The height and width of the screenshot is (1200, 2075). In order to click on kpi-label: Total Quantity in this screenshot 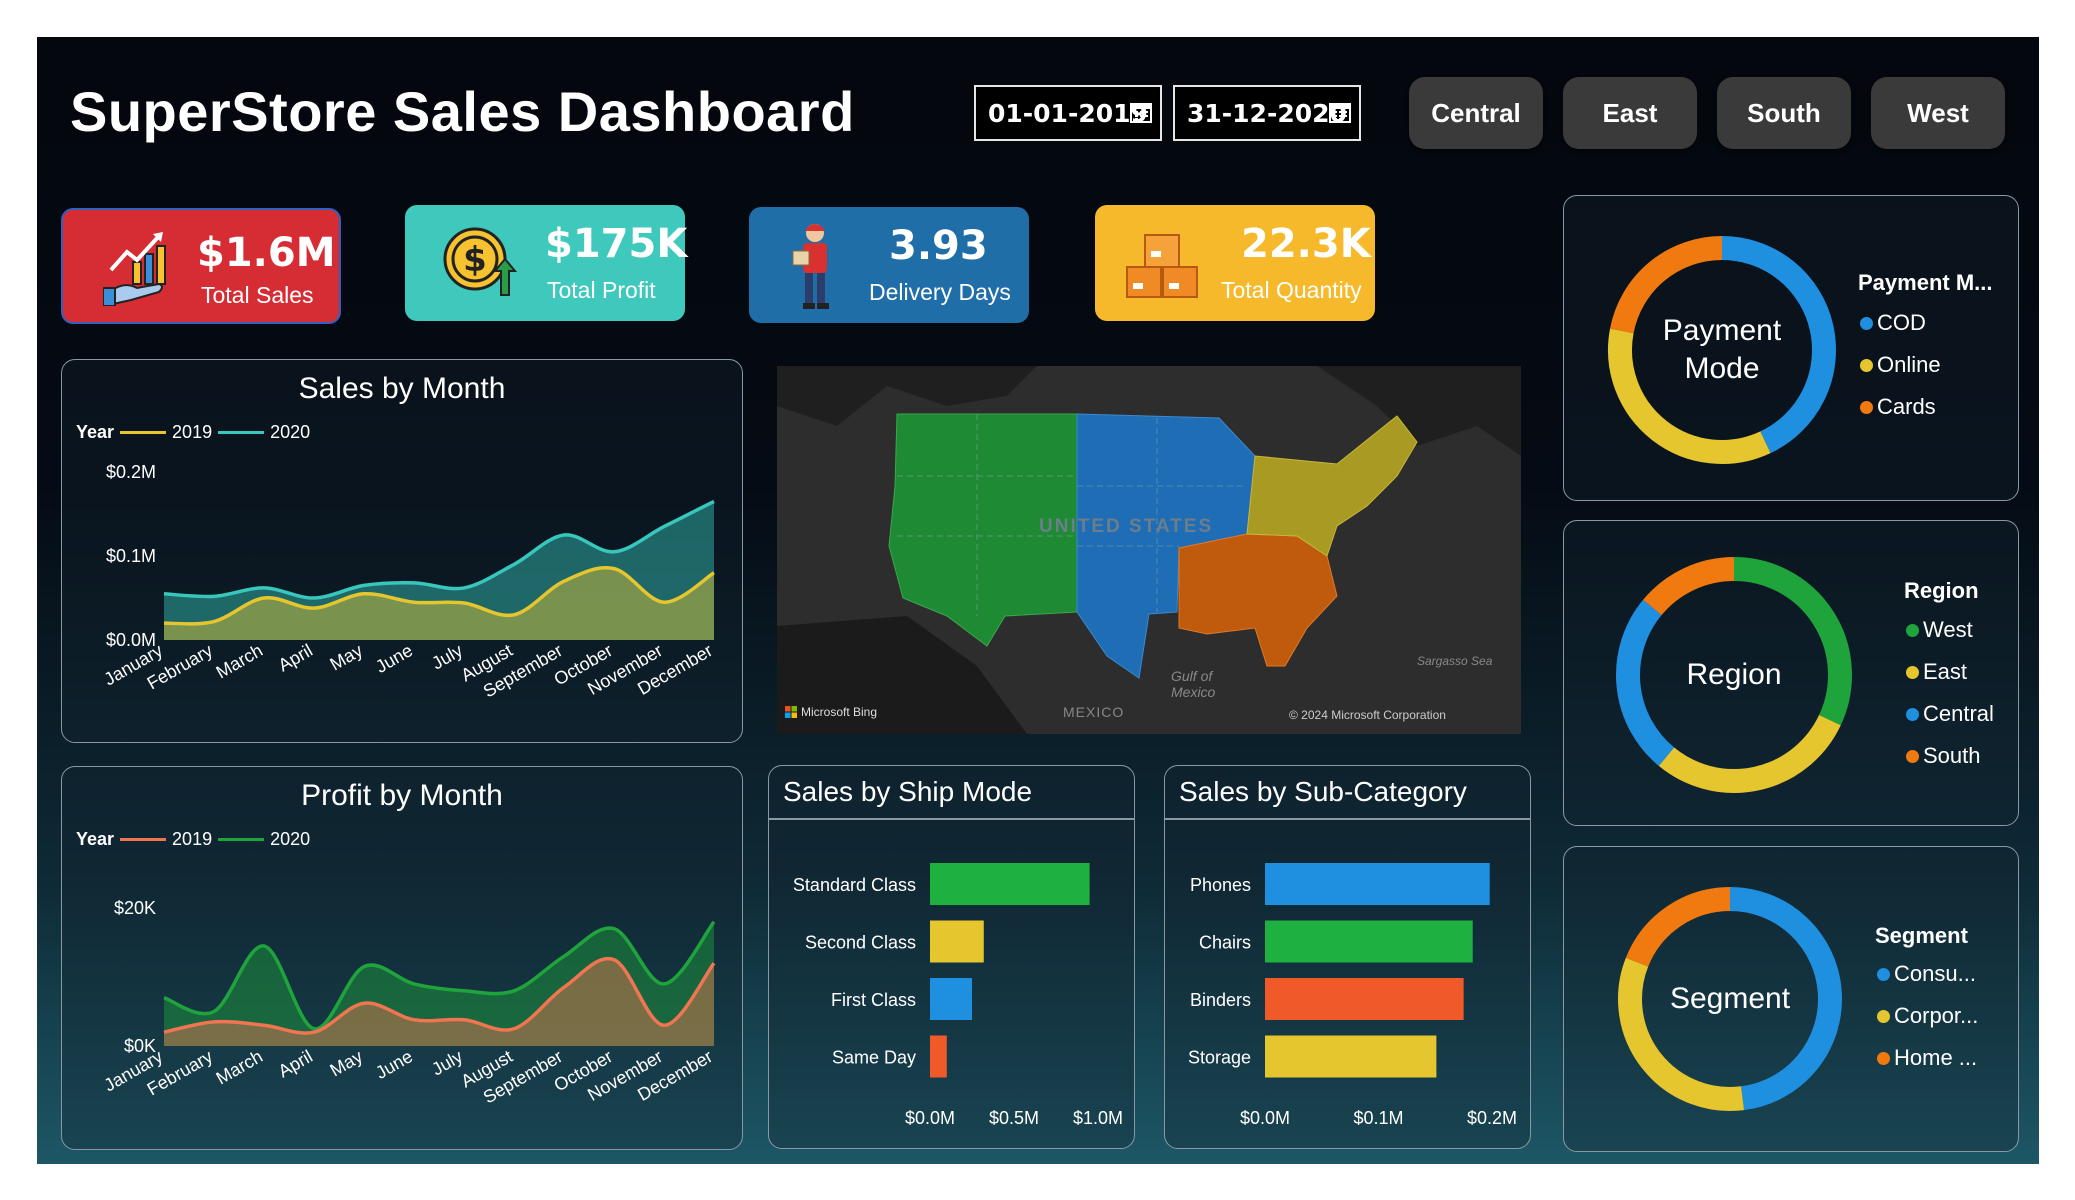, I will do `click(1291, 290)`.